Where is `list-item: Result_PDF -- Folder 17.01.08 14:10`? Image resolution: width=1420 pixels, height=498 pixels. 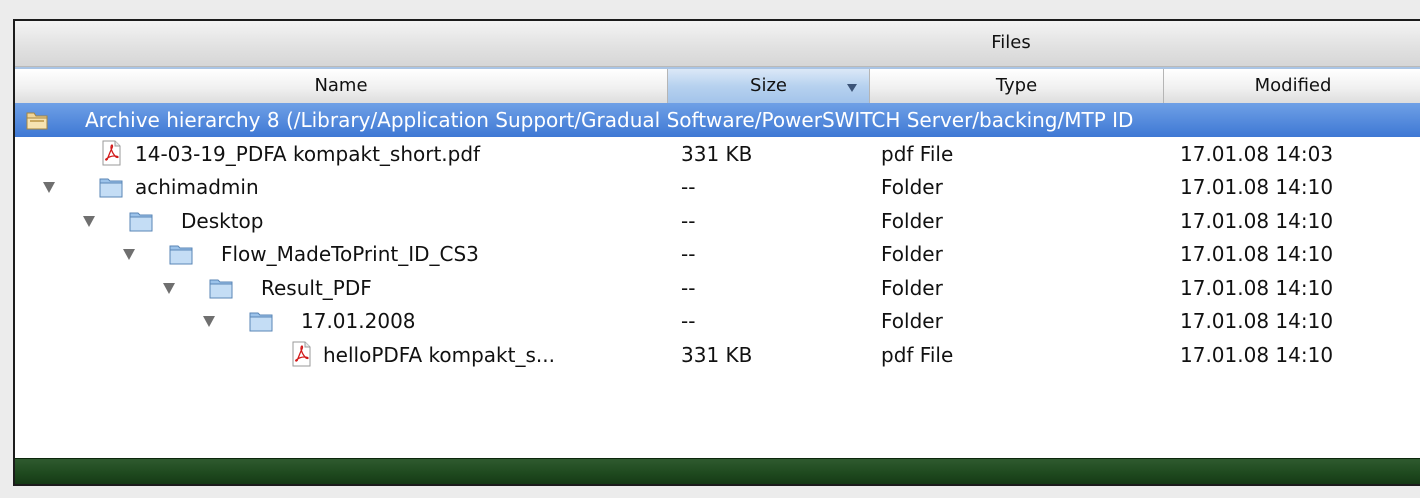
list-item: Result_PDF -- Folder 17.01.08 14:10 is located at coordinates (717, 288).